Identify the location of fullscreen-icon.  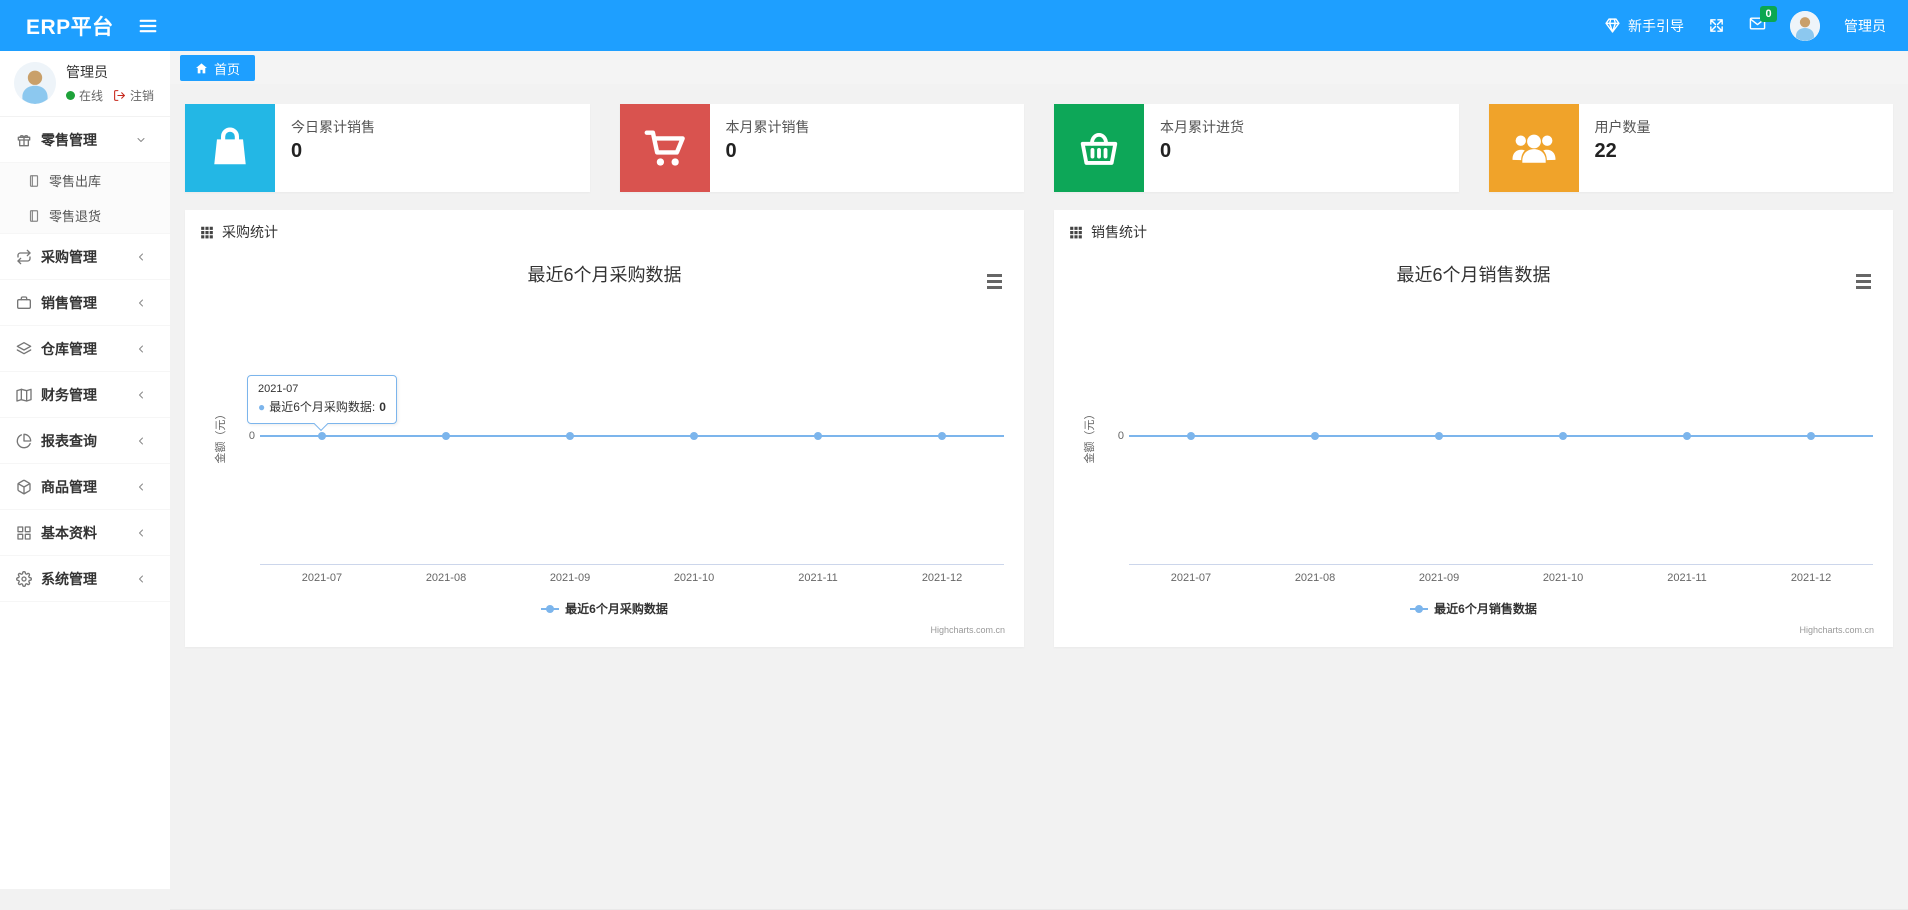
(1716, 25).